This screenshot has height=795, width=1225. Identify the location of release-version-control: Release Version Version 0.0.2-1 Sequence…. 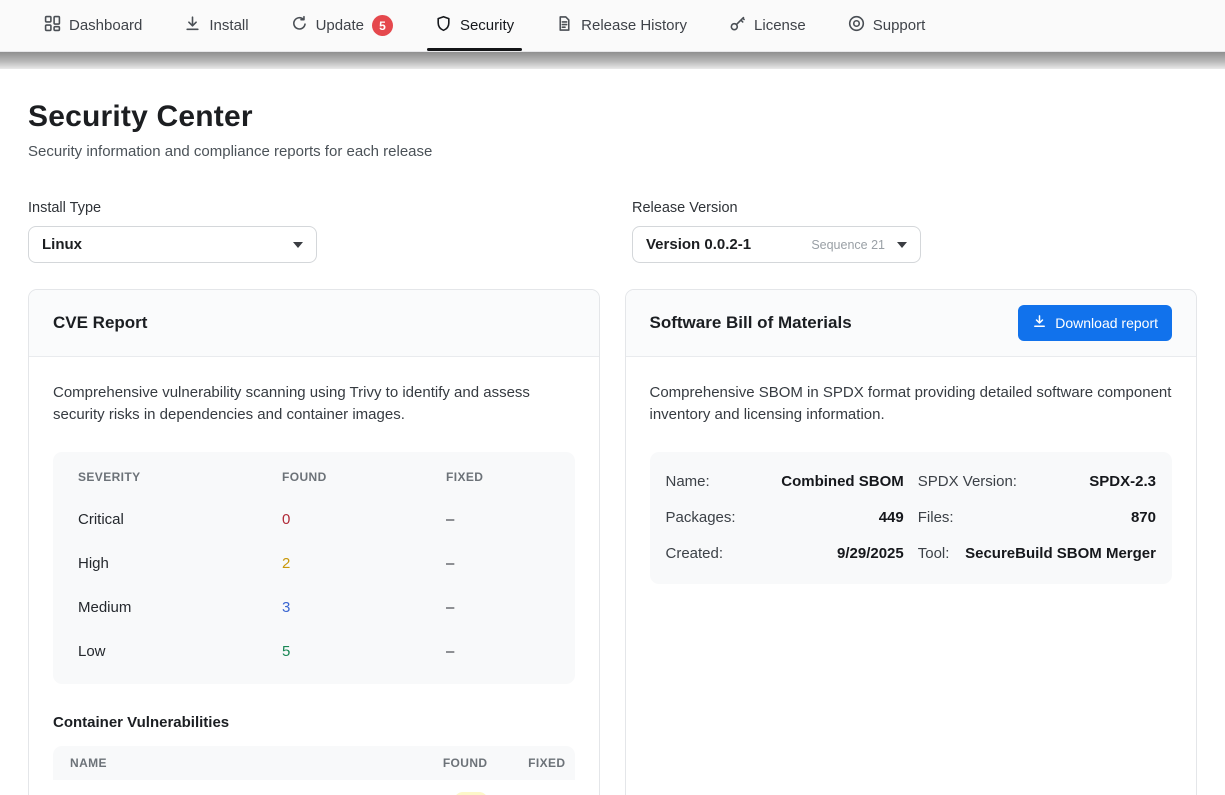
(776, 231).